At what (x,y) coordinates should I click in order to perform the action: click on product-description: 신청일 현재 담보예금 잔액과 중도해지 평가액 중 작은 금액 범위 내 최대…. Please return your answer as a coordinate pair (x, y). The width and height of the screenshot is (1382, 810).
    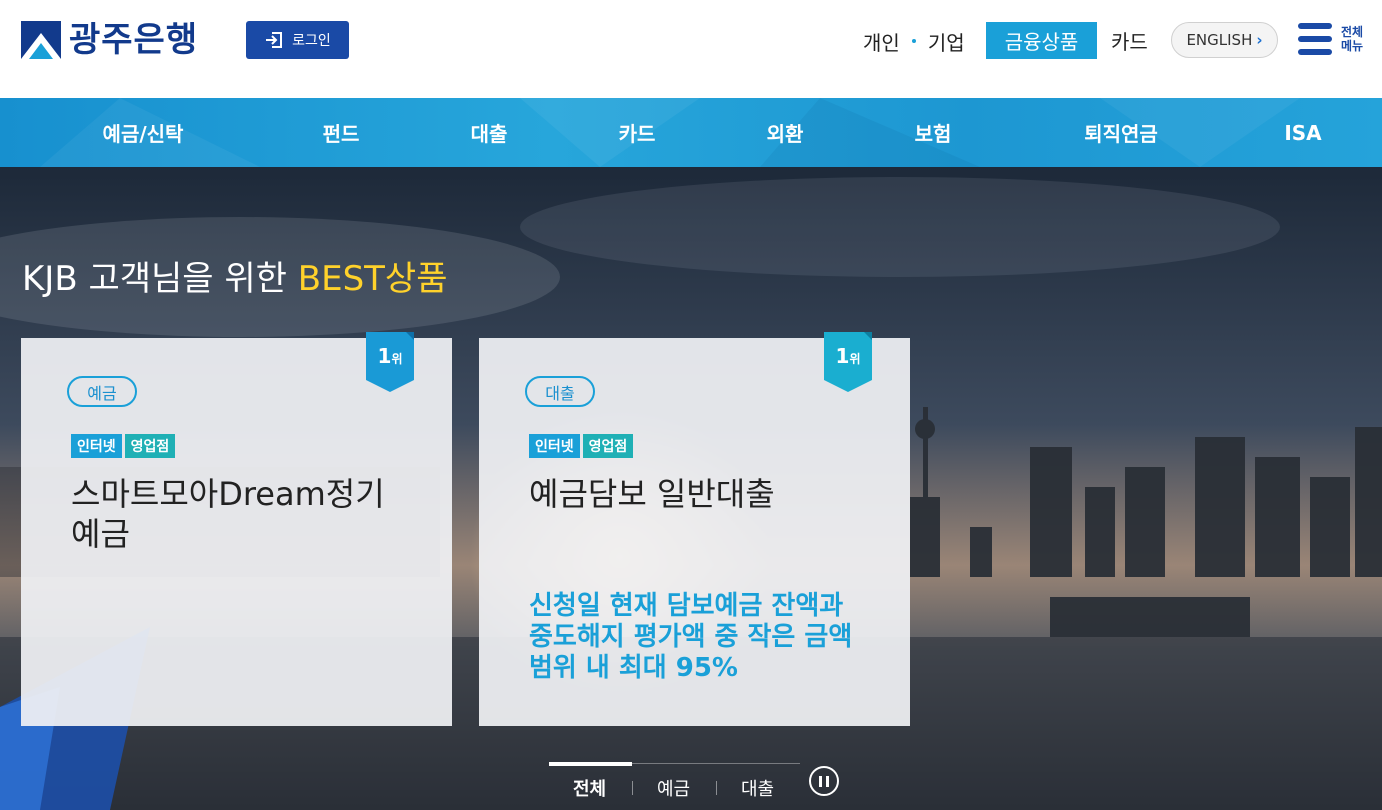
    Looking at the image, I should click on (691, 637).